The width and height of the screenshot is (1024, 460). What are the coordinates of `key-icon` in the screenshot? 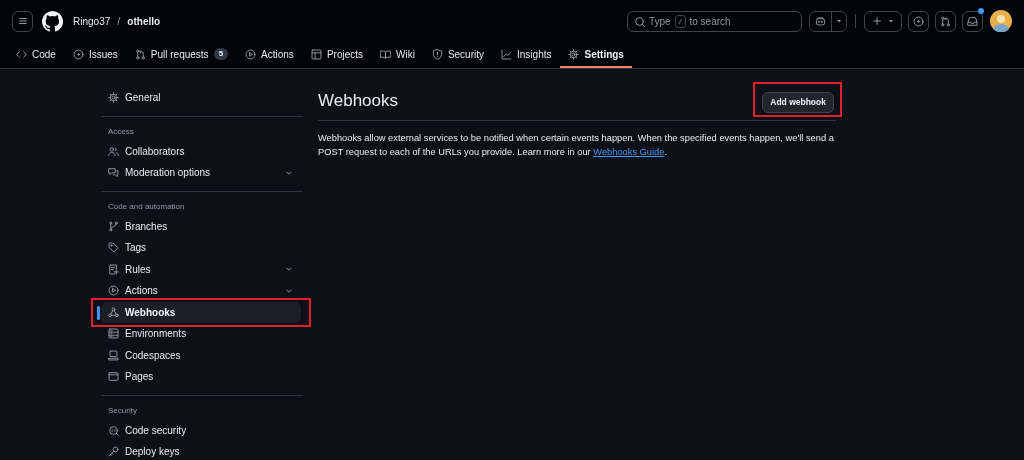 It's located at (113, 452).